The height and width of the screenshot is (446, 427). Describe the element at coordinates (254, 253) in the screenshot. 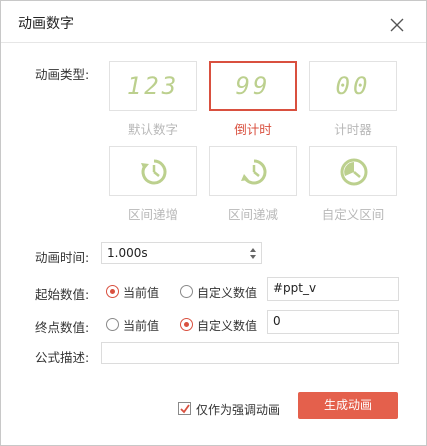

I see `duration-stepper` at that location.